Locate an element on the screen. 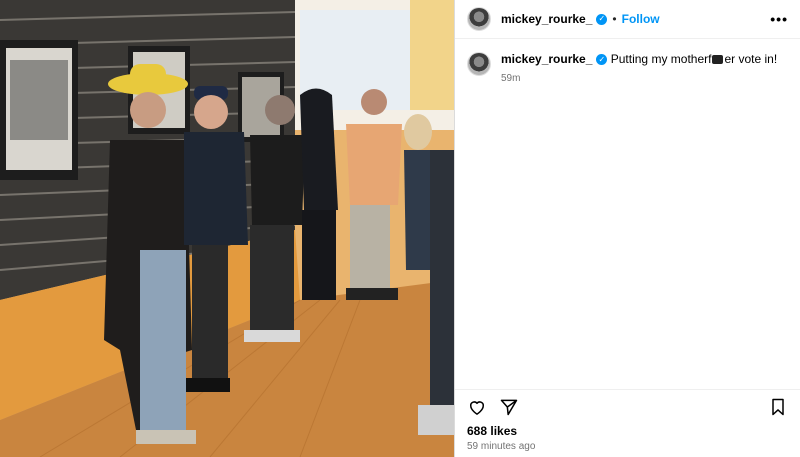 The height and width of the screenshot is (457, 800). caption-avatar is located at coordinates (479, 64).